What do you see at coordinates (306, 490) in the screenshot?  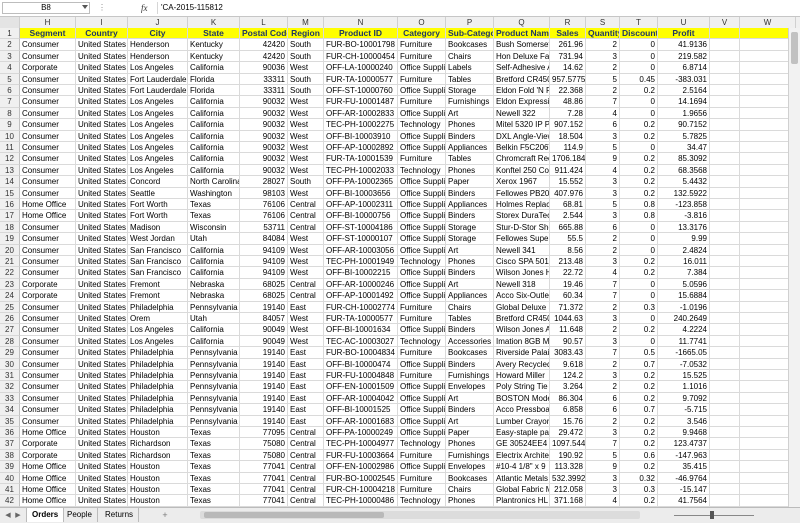 I see `cell: Central` at bounding box center [306, 490].